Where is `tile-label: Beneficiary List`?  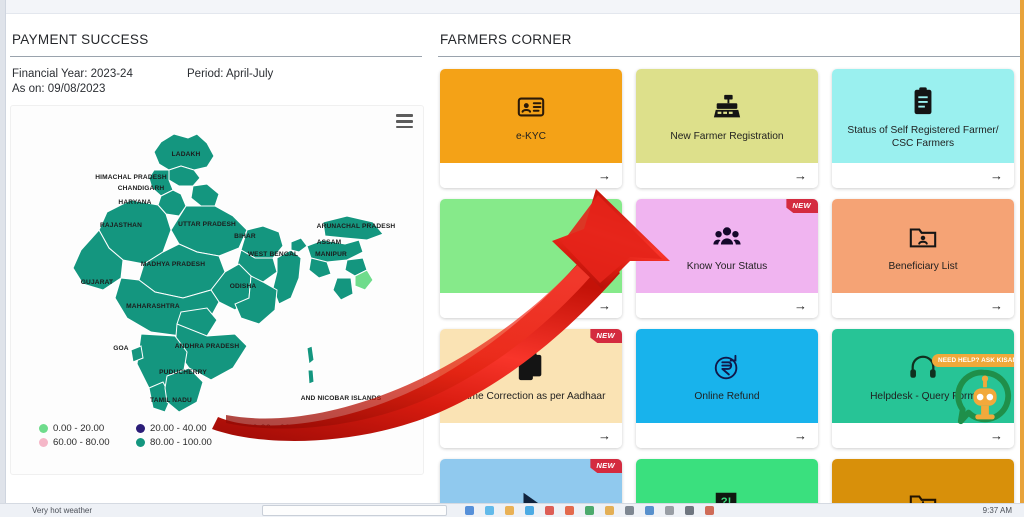 tile-label: Beneficiary List is located at coordinates (923, 267).